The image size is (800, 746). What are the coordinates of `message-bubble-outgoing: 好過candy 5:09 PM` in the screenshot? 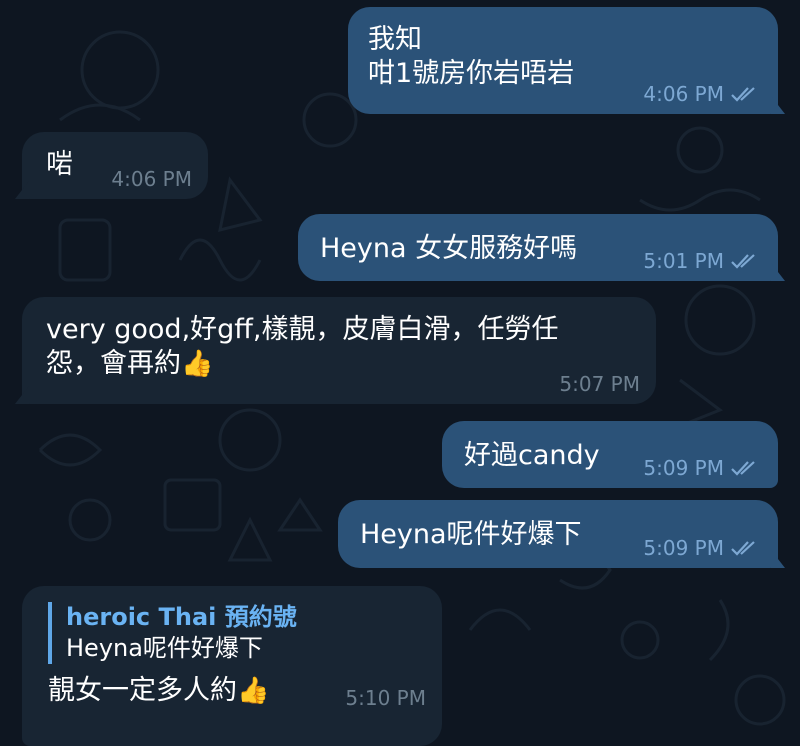 It's located at (610, 454).